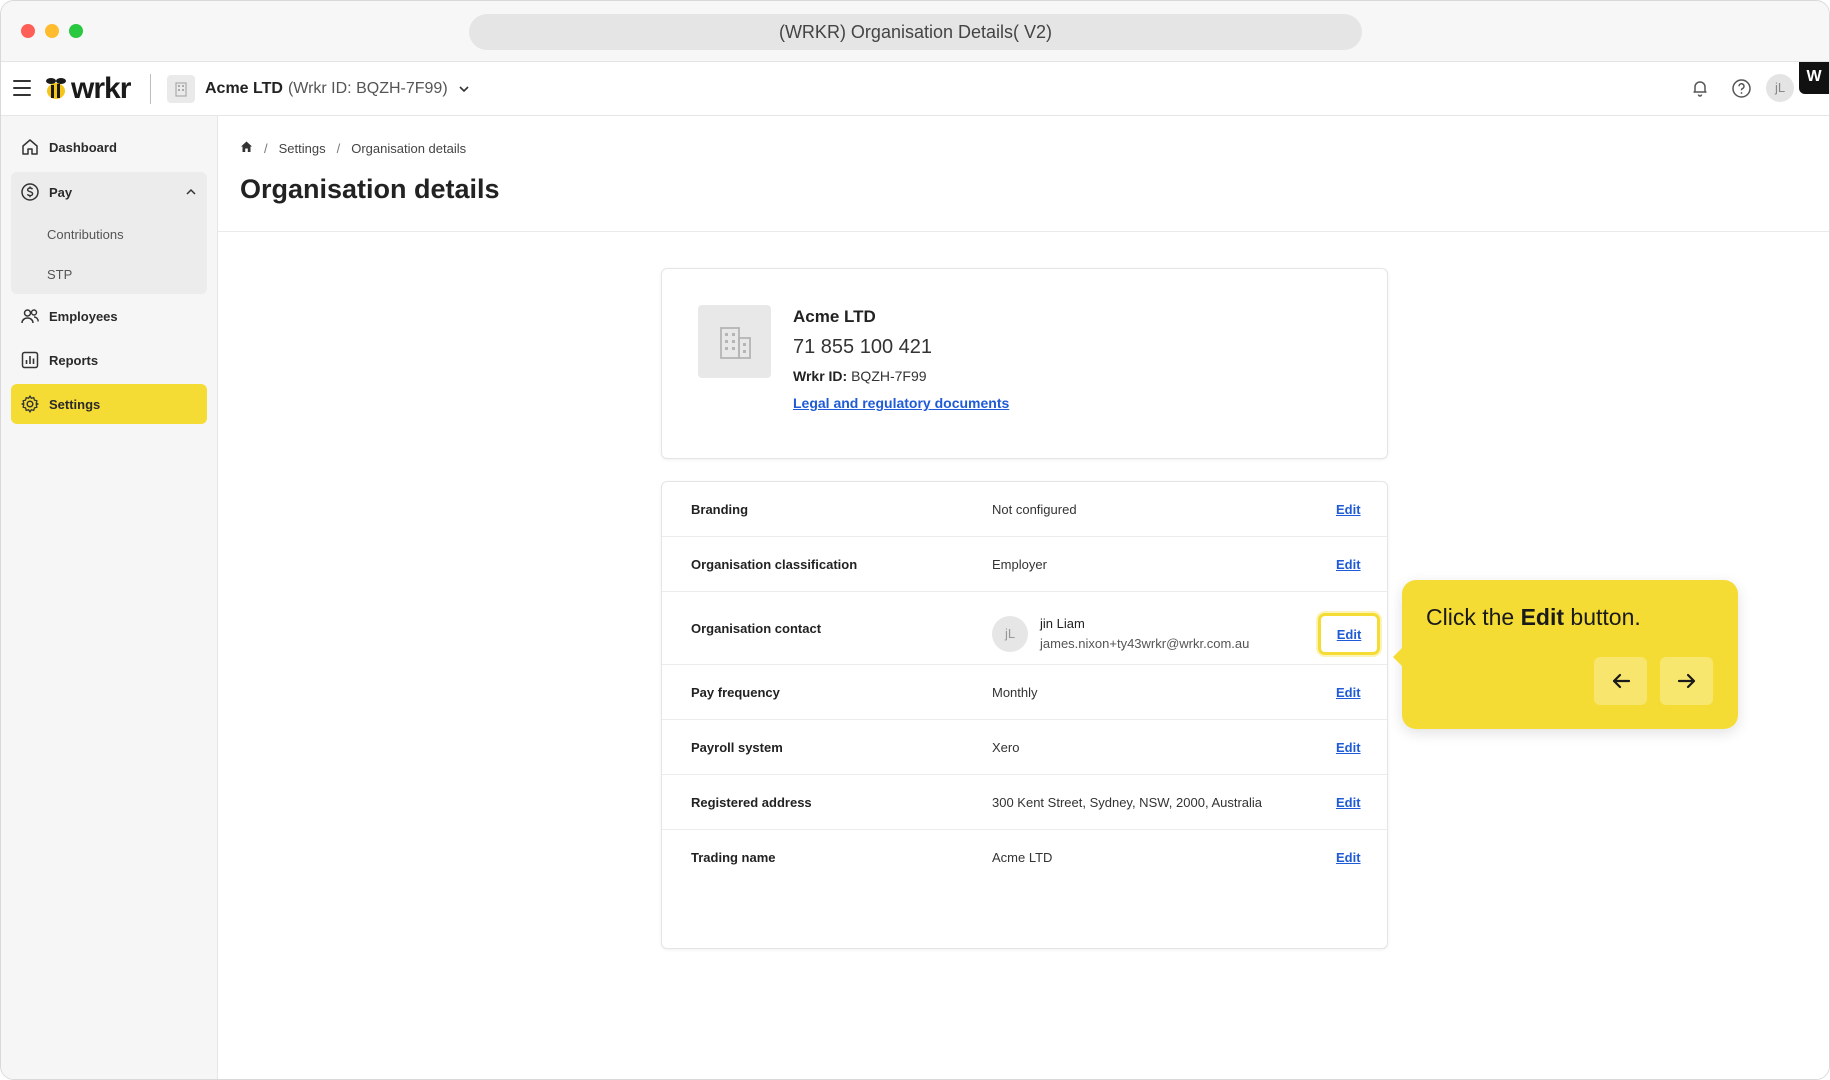 This screenshot has width=1830, height=1080. I want to click on row-value: Acme LTD, so click(1022, 857).